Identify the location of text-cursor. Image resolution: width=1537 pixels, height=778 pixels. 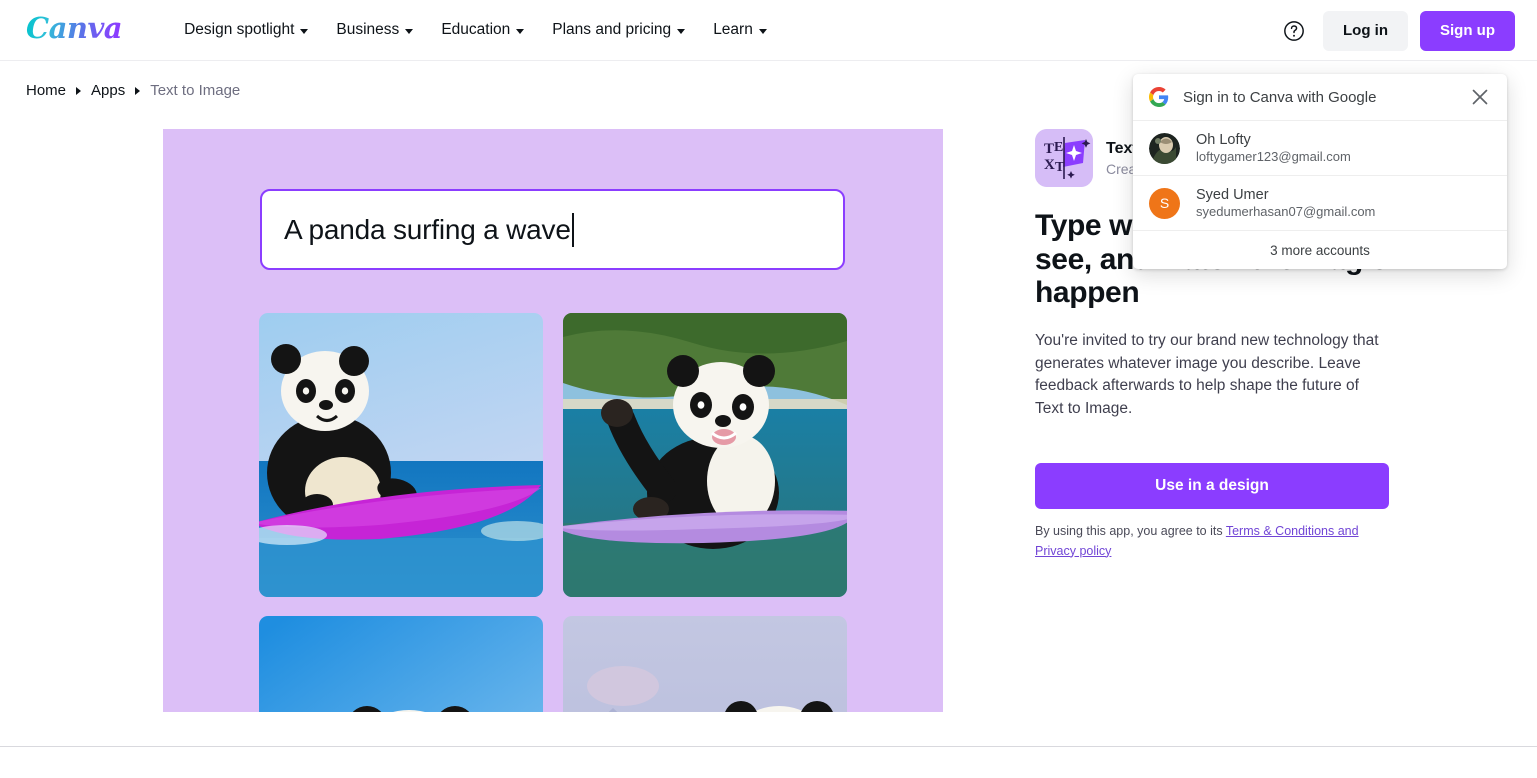
(572, 229).